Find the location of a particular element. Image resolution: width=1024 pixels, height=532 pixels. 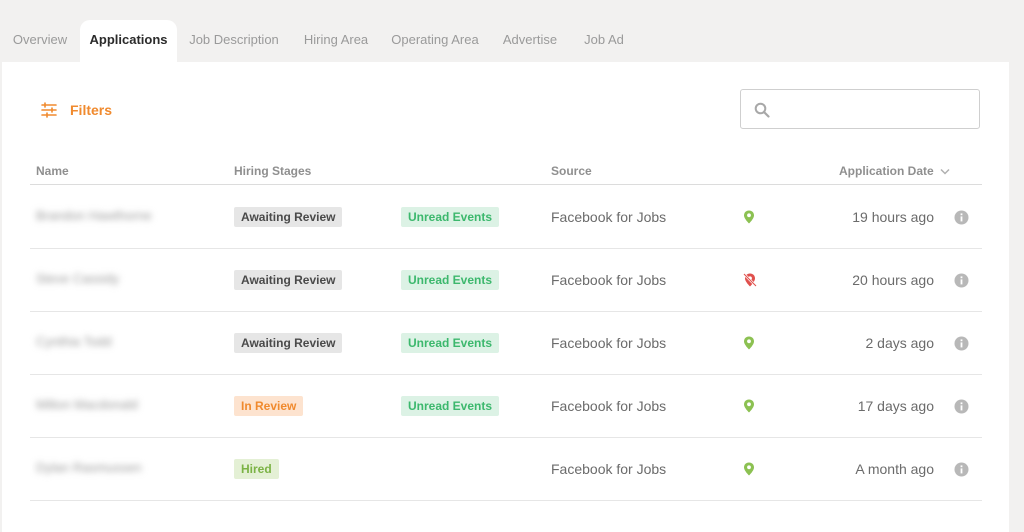

applicant-name: Brandon Hawthorne is located at coordinates (94, 215).